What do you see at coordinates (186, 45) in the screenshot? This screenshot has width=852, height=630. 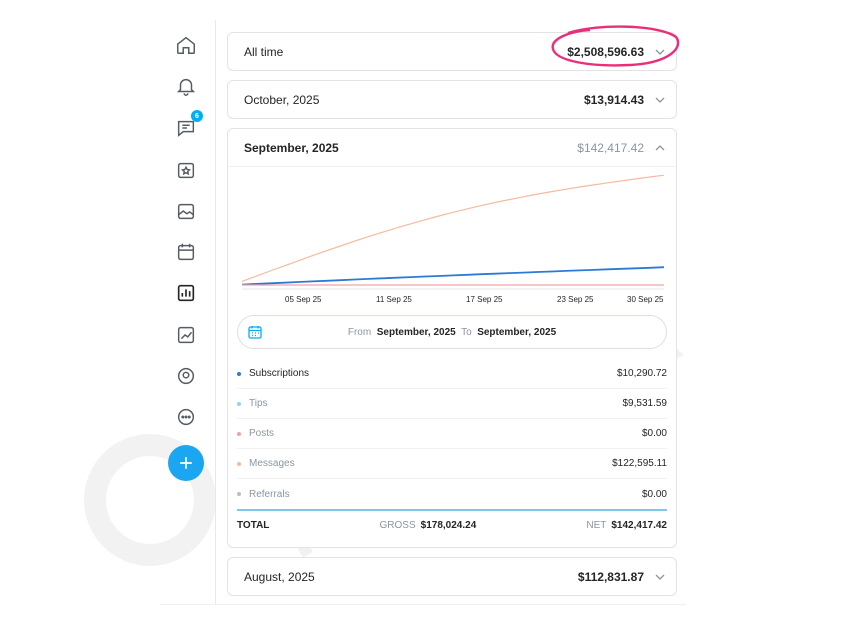 I see `home-icon` at bounding box center [186, 45].